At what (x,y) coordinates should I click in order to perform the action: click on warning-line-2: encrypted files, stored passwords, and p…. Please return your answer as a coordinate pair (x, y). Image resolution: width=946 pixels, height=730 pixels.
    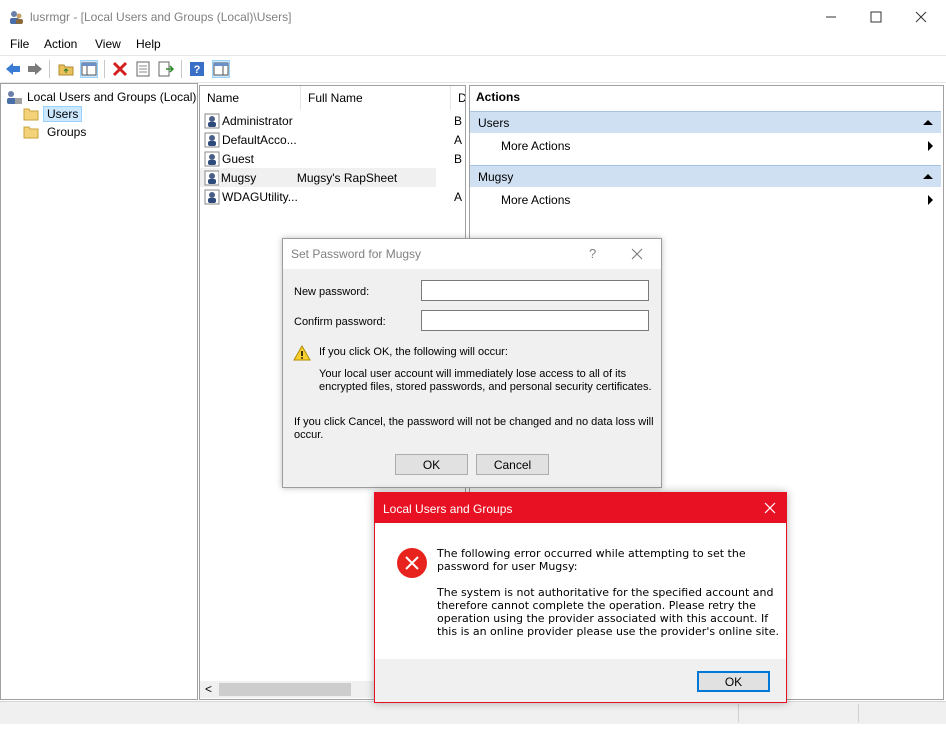
    Looking at the image, I should click on (485, 387).